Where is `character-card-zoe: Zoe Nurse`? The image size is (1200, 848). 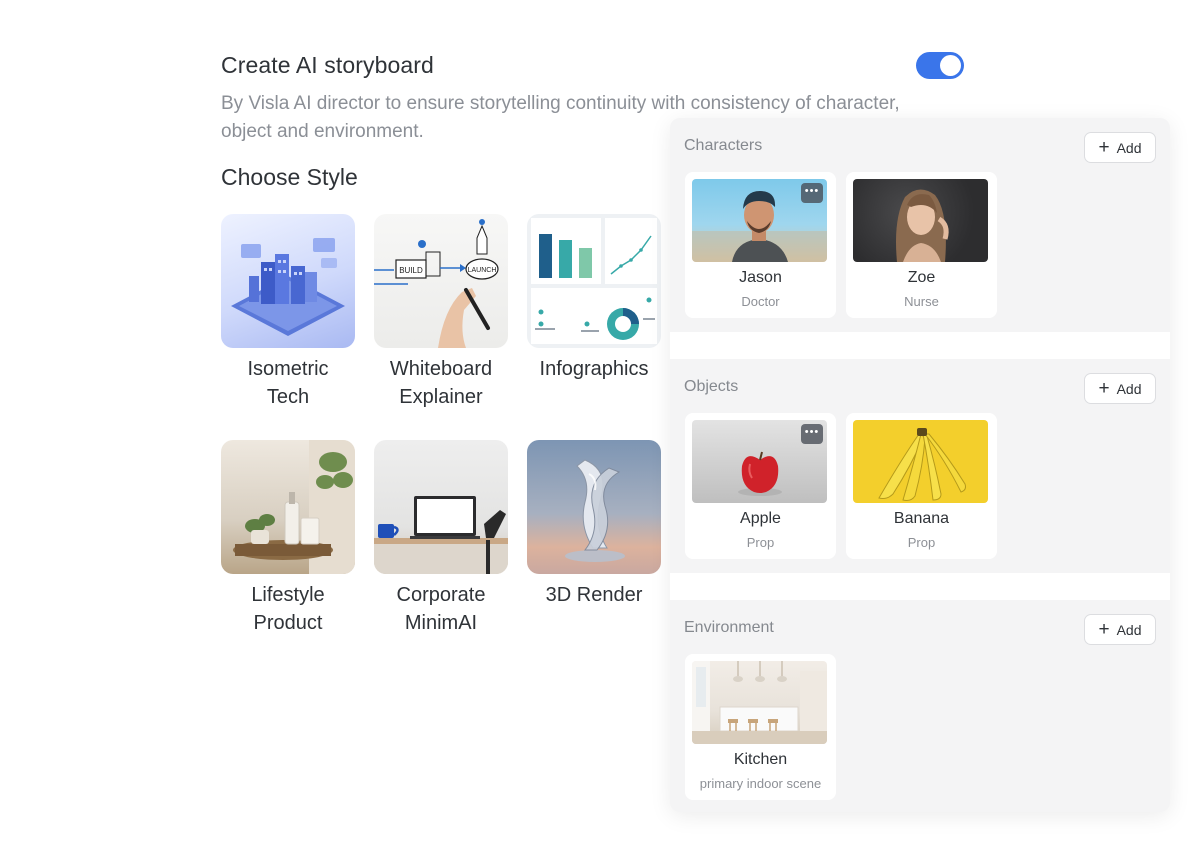 character-card-zoe: Zoe Nurse is located at coordinates (921, 245).